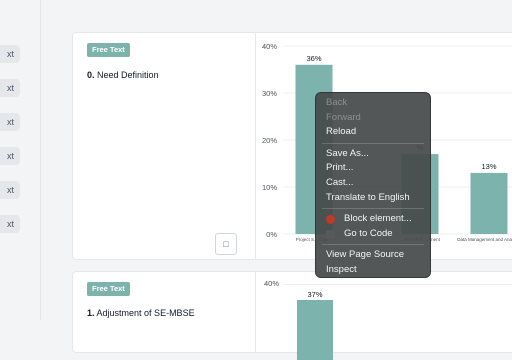 This screenshot has height=360, width=512. I want to click on y-tick-label: 10%, so click(269, 187).